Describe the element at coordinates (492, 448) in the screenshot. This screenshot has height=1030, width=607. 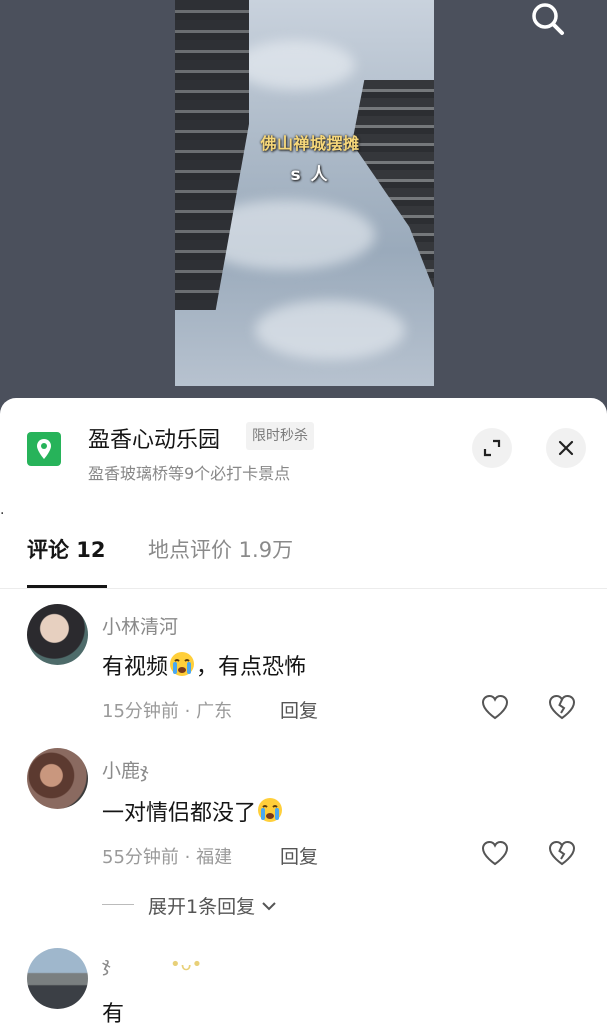
I see `expand-icon` at that location.